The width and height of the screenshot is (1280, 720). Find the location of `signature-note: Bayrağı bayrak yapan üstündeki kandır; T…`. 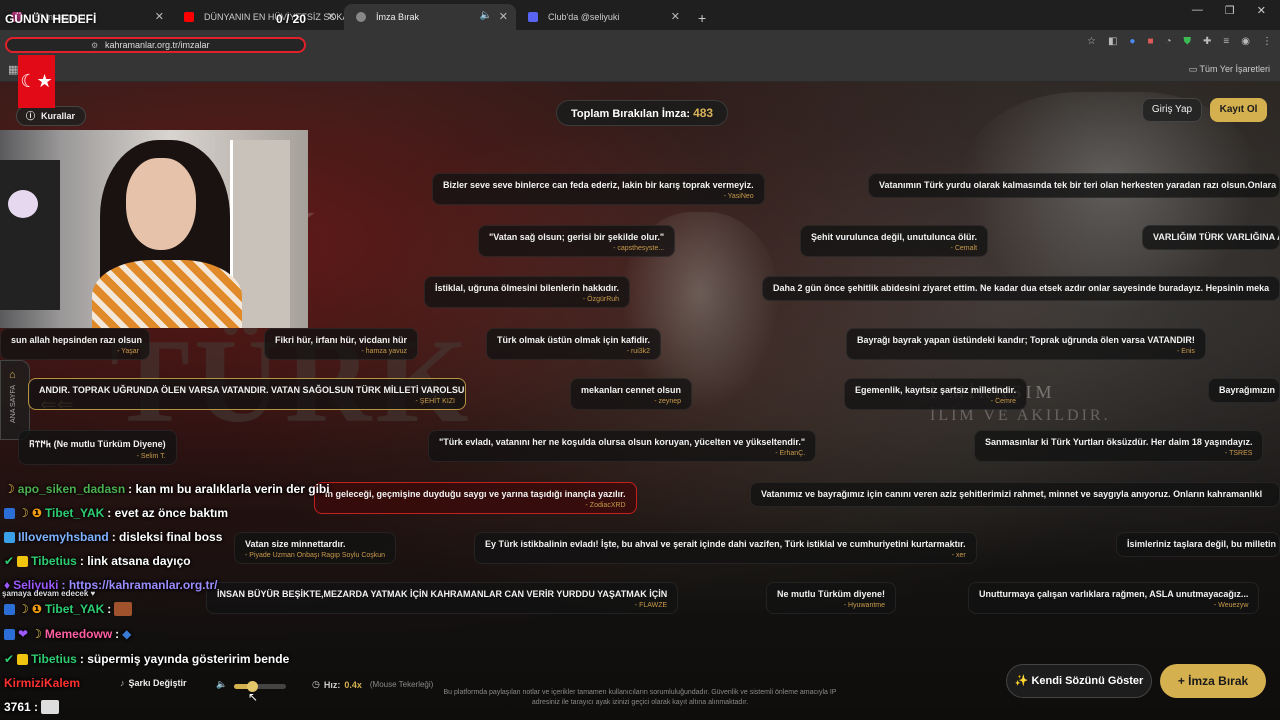

signature-note: Bayrağı bayrak yapan üstündeki kandır; T… is located at coordinates (1026, 344).